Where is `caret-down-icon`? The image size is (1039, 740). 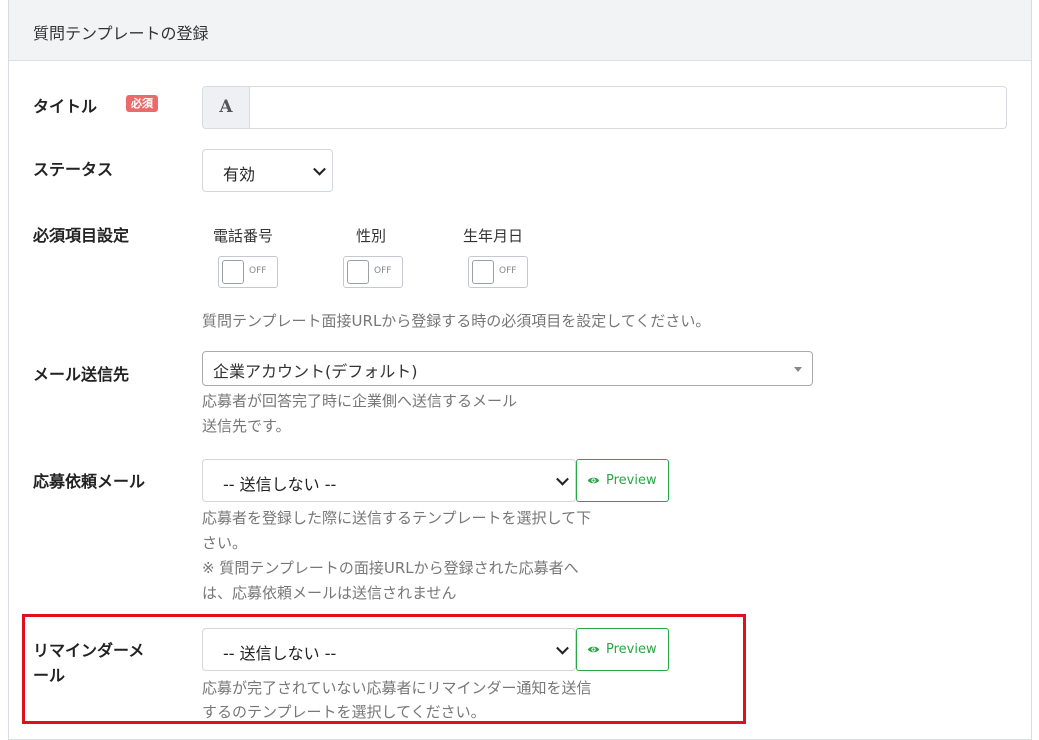
caret-down-icon is located at coordinates (798, 369).